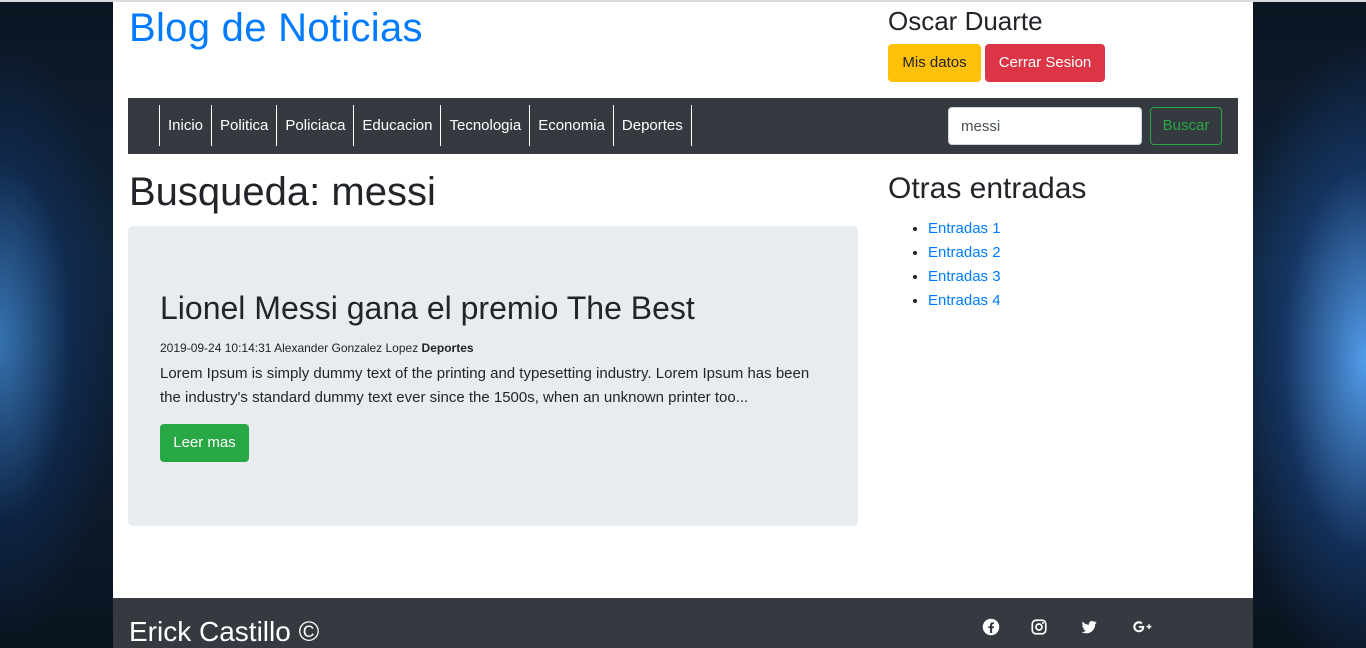  I want to click on post-title: Lionel Messi gana el premio The Best, so click(427, 308).